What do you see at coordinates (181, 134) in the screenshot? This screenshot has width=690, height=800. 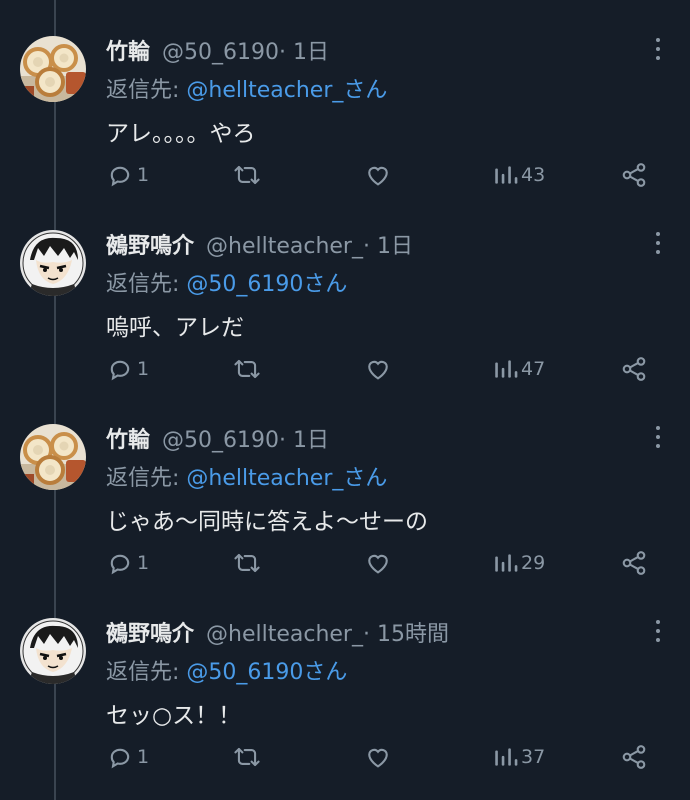 I see `tweet-text: アレ。。。。やろ` at bounding box center [181, 134].